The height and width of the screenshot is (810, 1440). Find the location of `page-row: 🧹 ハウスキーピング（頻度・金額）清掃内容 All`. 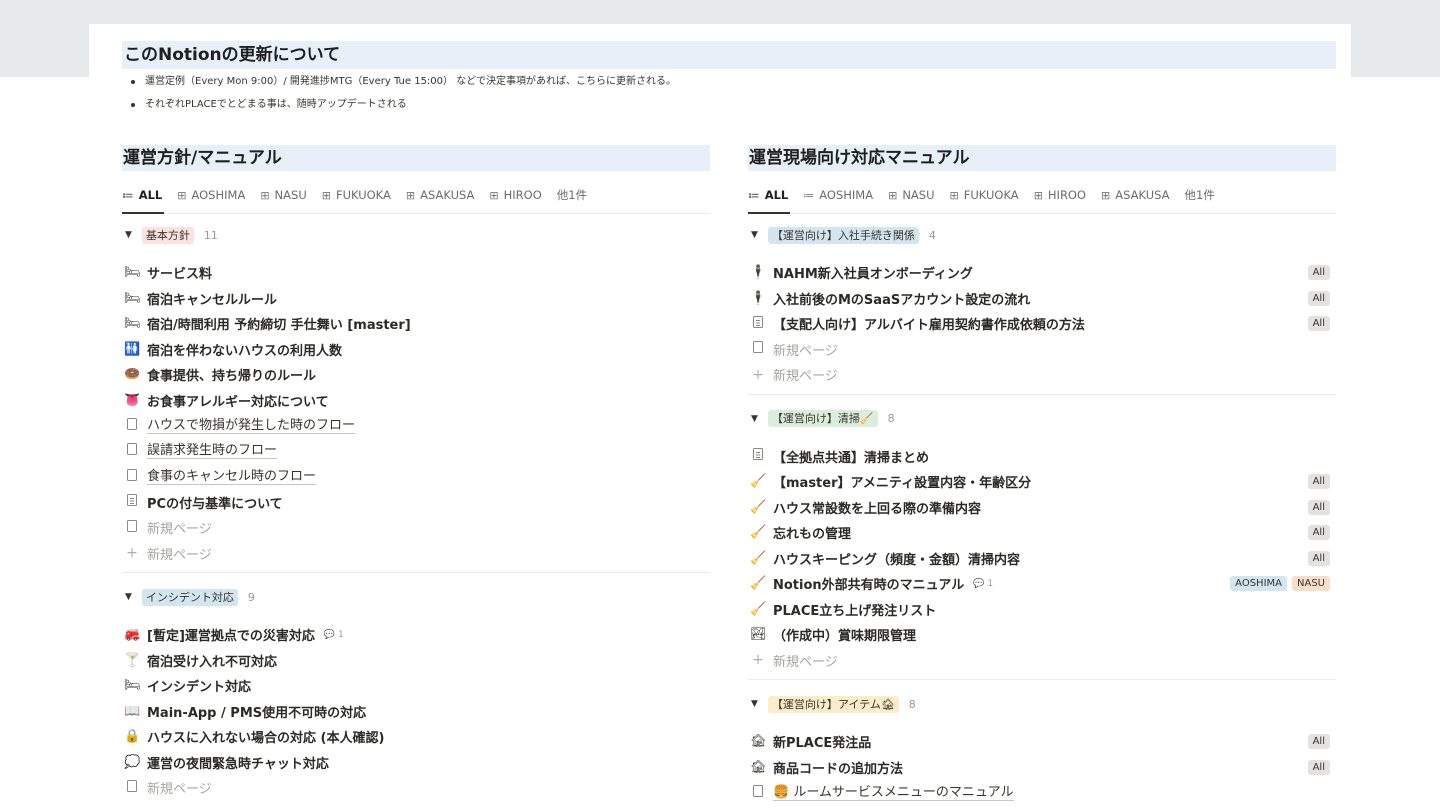

page-row: 🧹 ハウスキーピング（頻度・金額）清掃内容 All is located at coordinates (1042, 559).